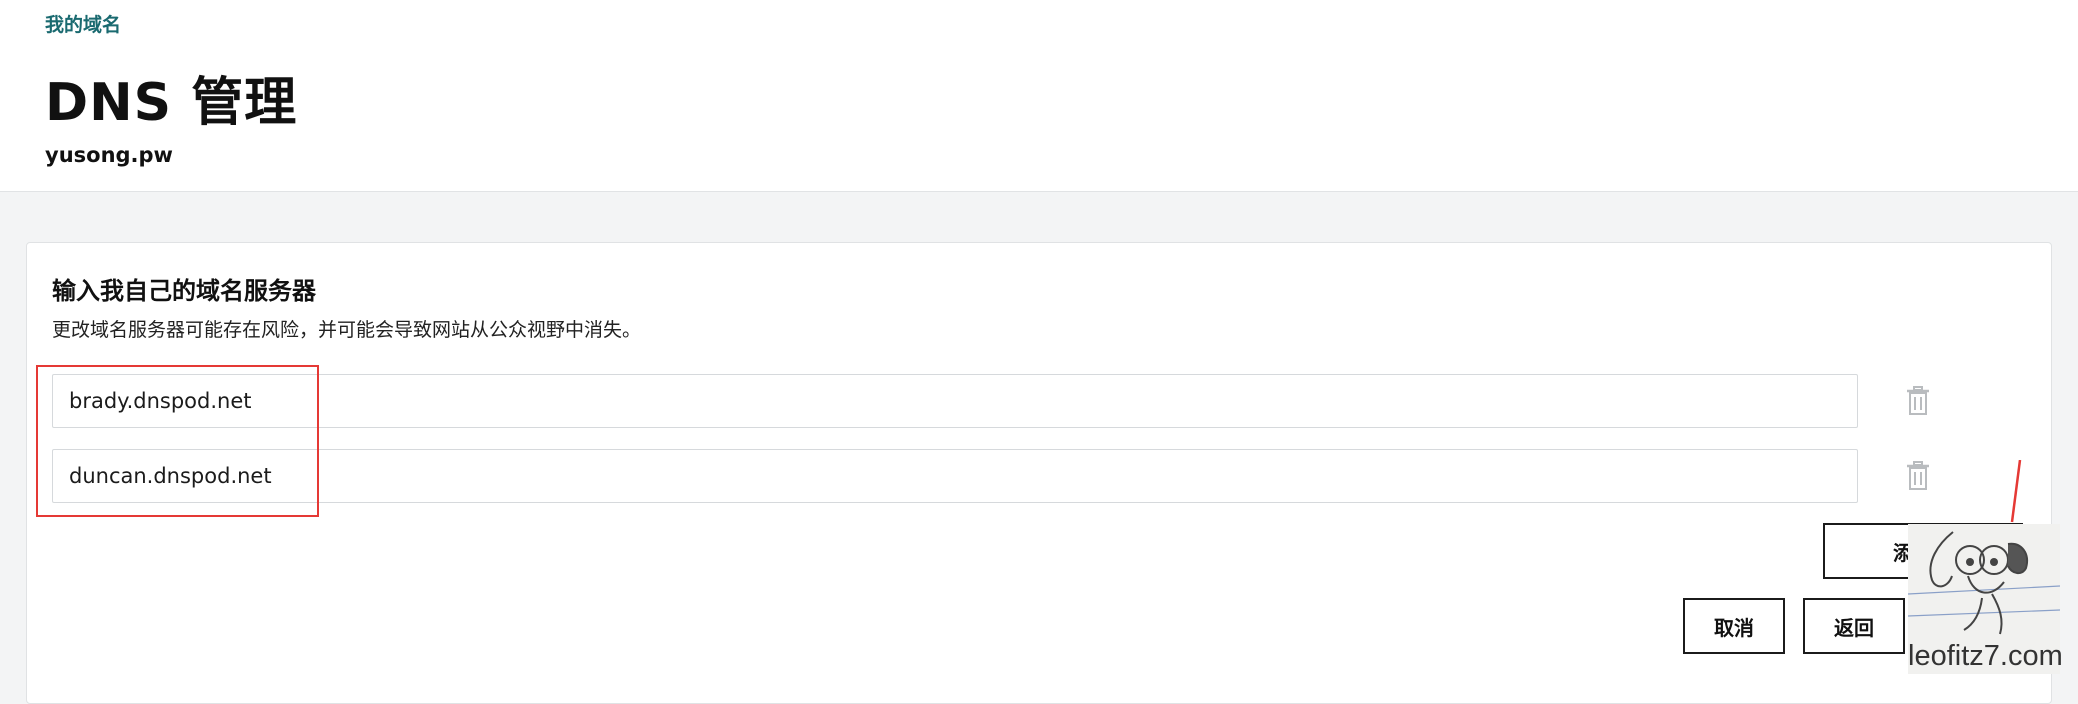  Describe the element at coordinates (347, 330) in the screenshot. I see `card-description: 更改域名服务器可能存在风险，并可能会导致网站从公众视野中消失。` at that location.